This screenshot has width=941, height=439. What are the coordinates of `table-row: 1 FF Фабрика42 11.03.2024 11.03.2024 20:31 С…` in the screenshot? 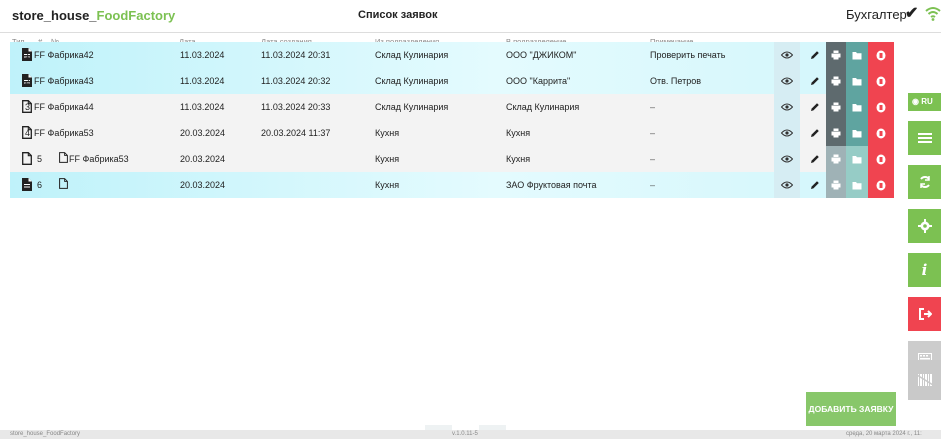 It's located at (452, 55).